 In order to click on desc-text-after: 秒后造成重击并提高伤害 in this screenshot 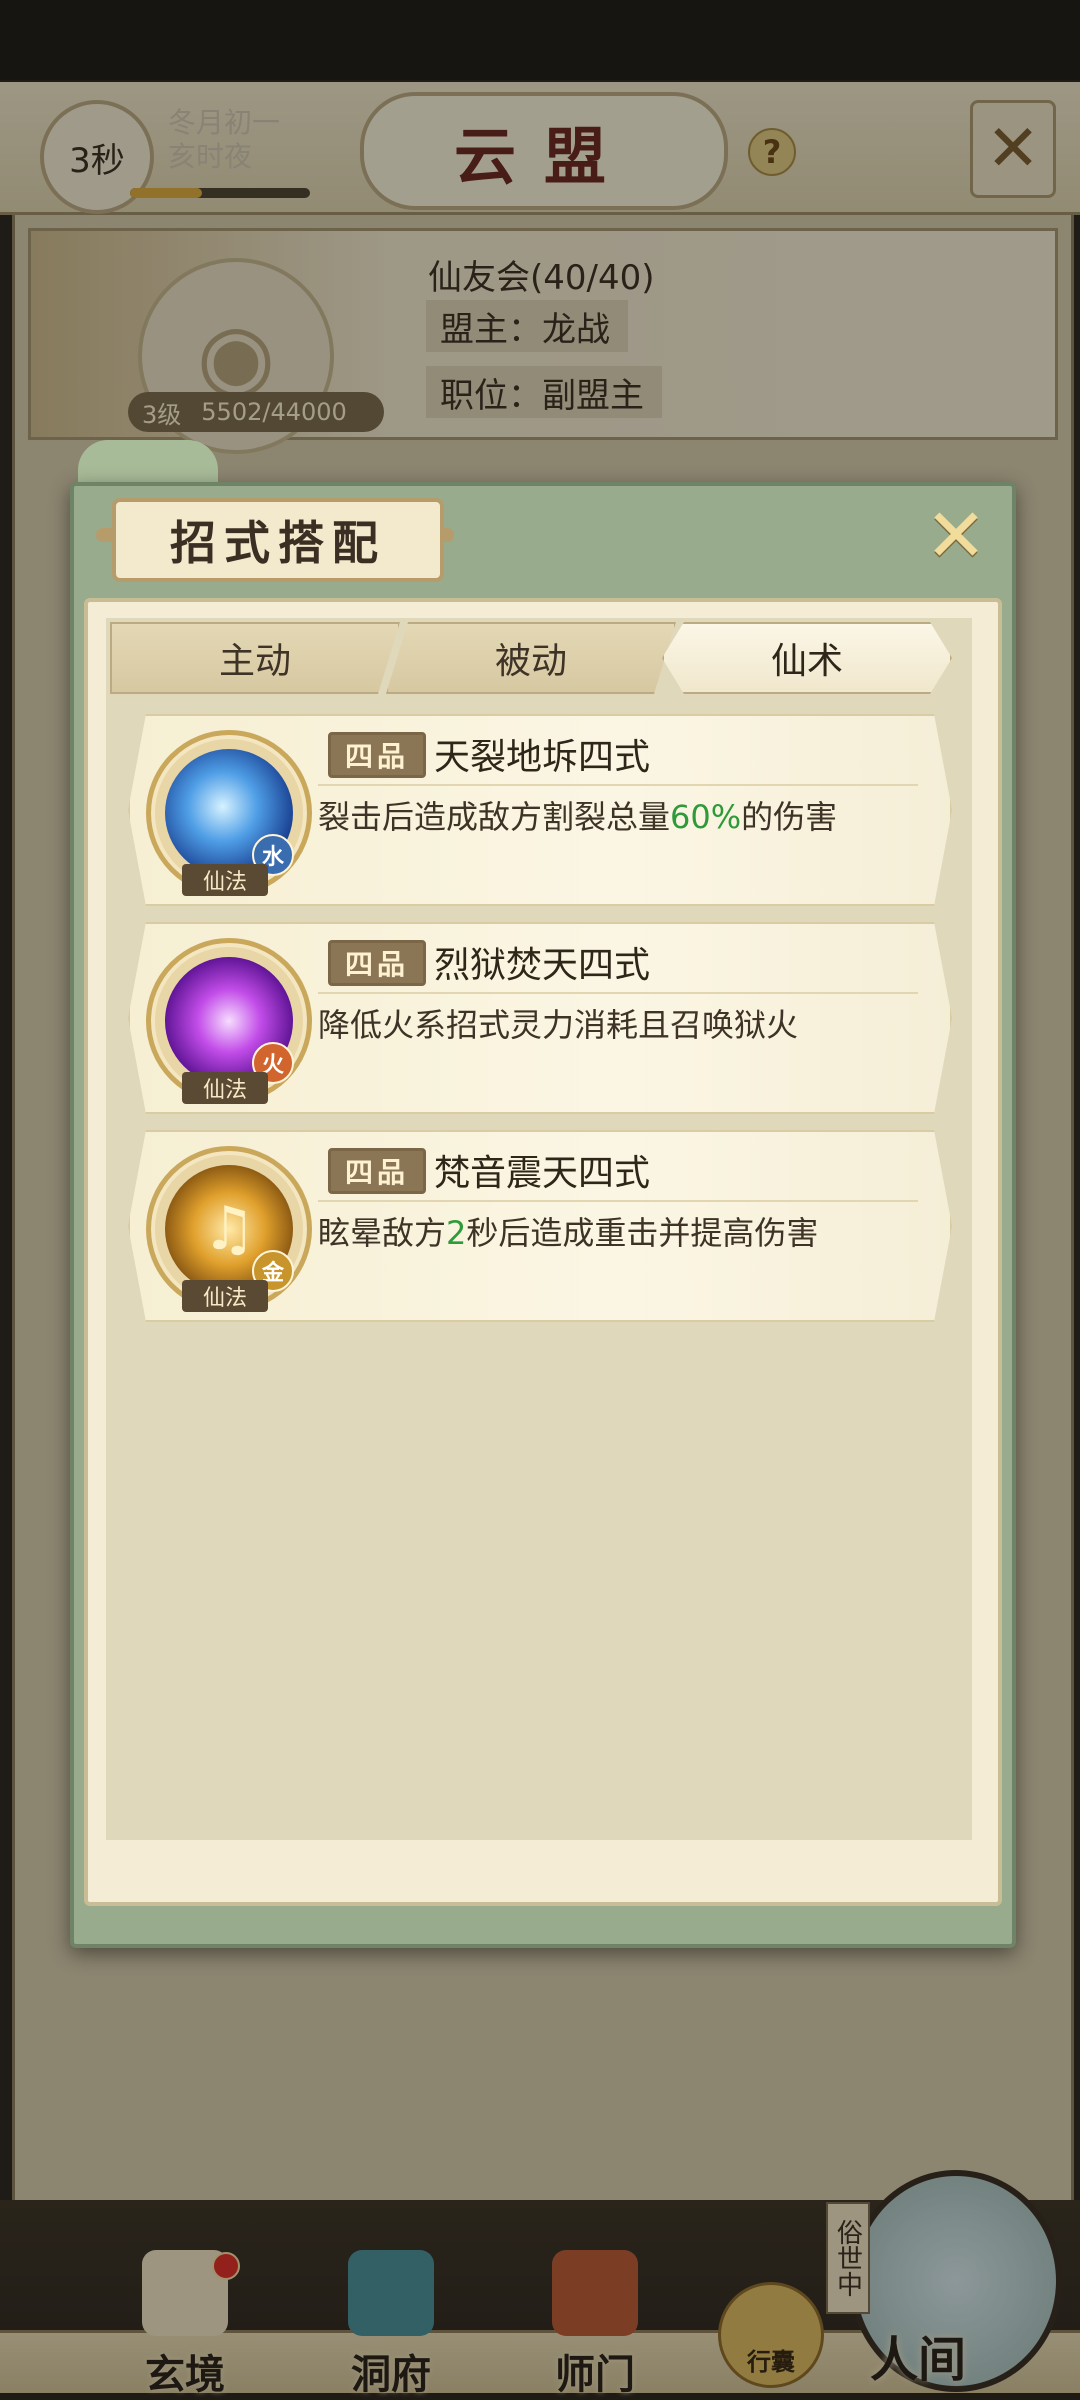, I will do `click(642, 1233)`.